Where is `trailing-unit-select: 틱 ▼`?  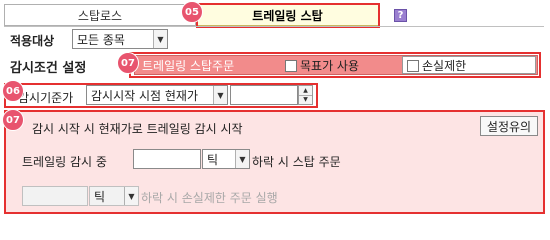 trailing-unit-select: 틱 ▼ is located at coordinates (226, 159).